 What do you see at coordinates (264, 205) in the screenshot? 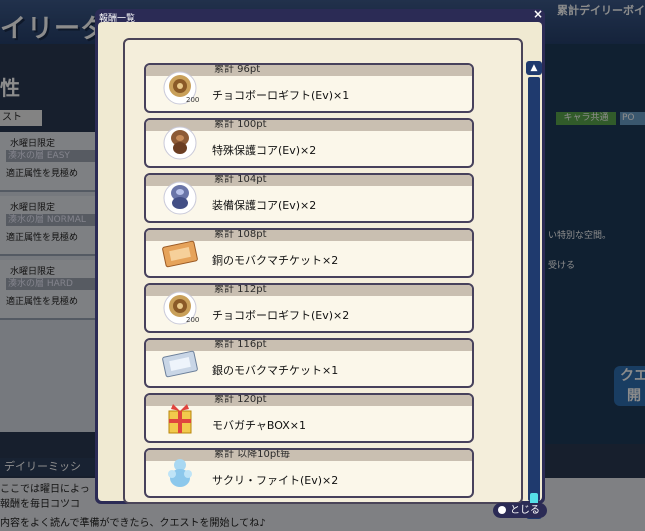
I see `reward-name: 装備保護コア(Ev)×2` at bounding box center [264, 205].